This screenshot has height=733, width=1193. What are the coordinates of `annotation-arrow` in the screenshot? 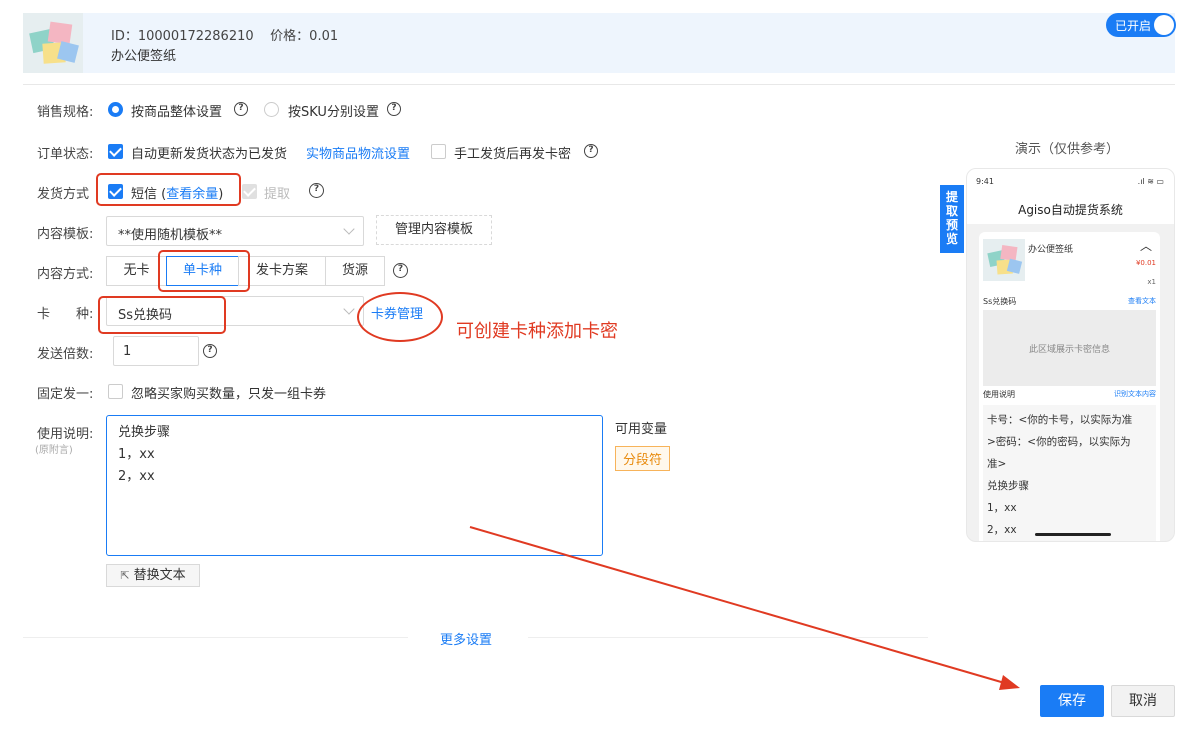 It's located at (744, 608).